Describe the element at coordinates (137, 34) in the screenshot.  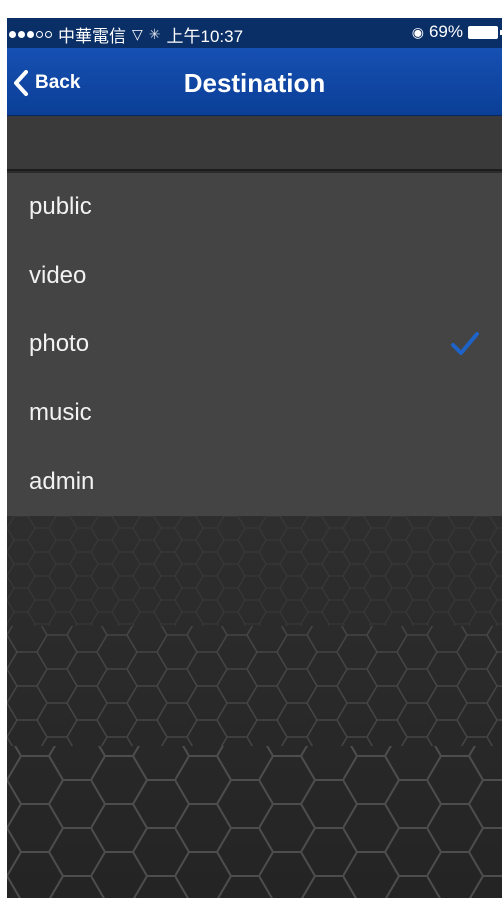
I see `wifi-icon: ▽` at that location.